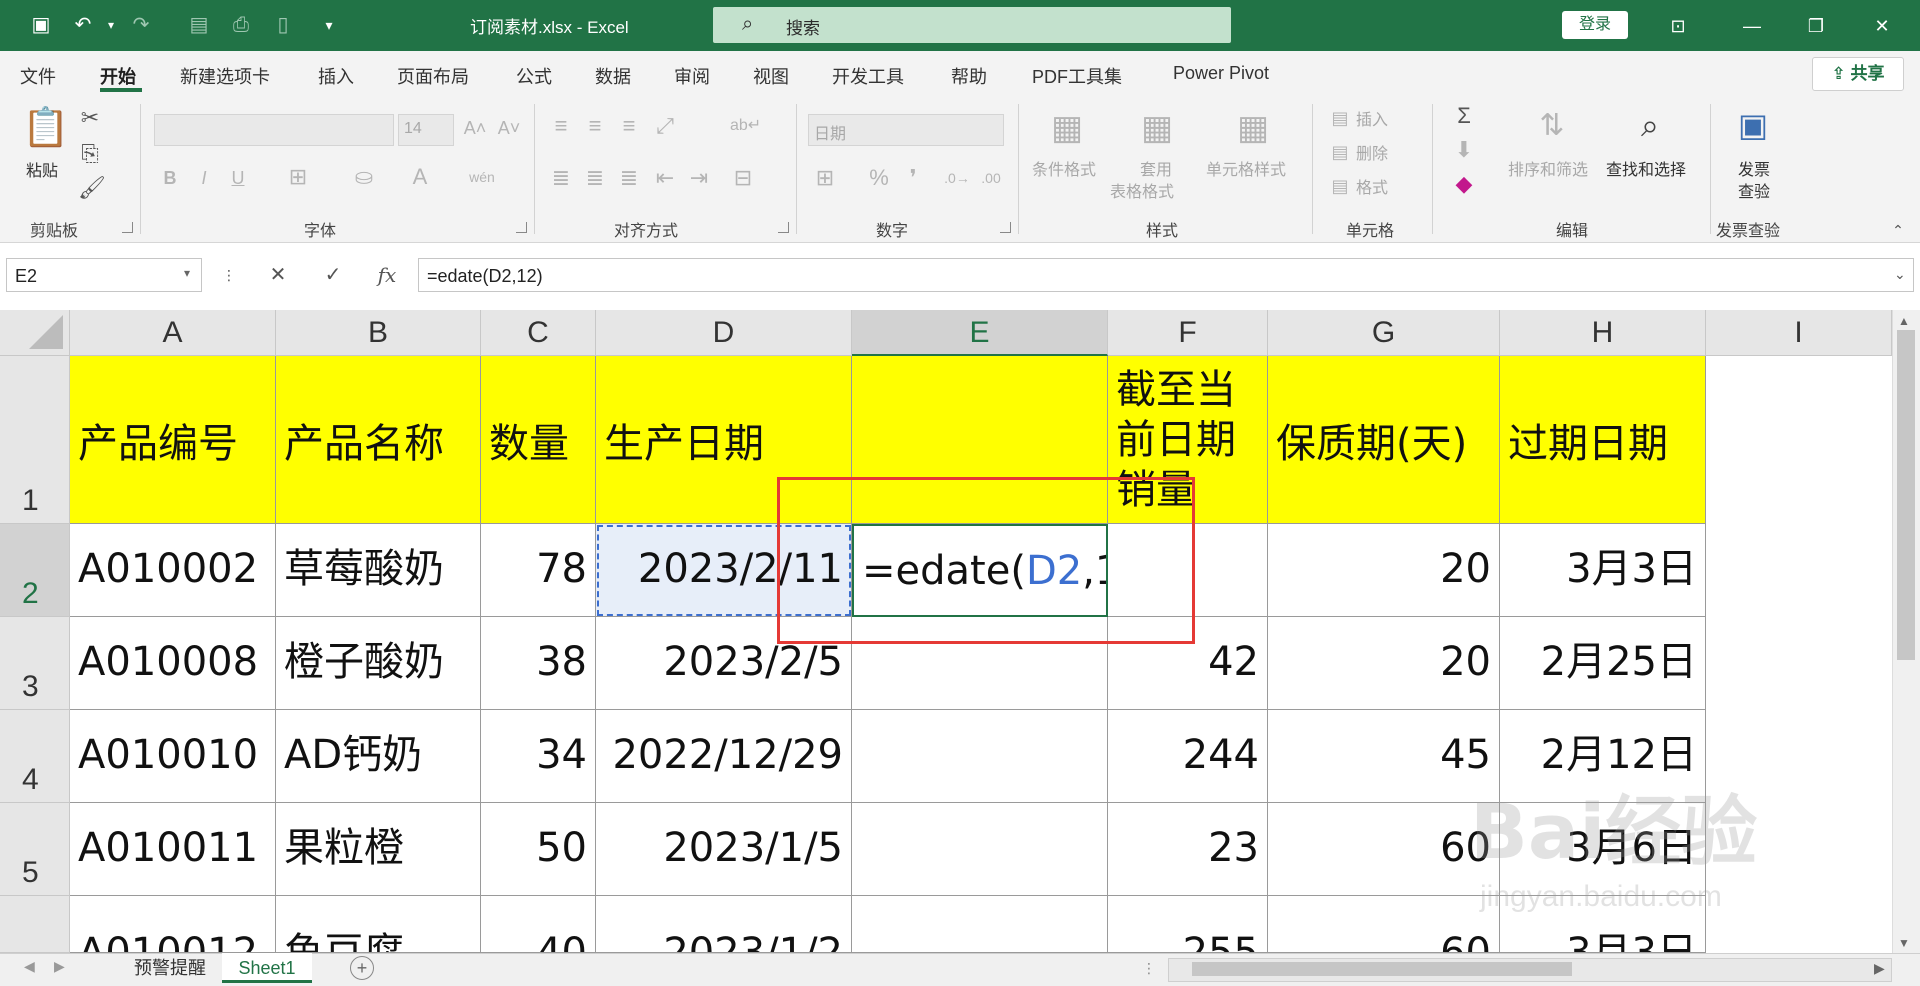 This screenshot has height=986, width=1920. I want to click on form-icon: ▤, so click(199, 25).